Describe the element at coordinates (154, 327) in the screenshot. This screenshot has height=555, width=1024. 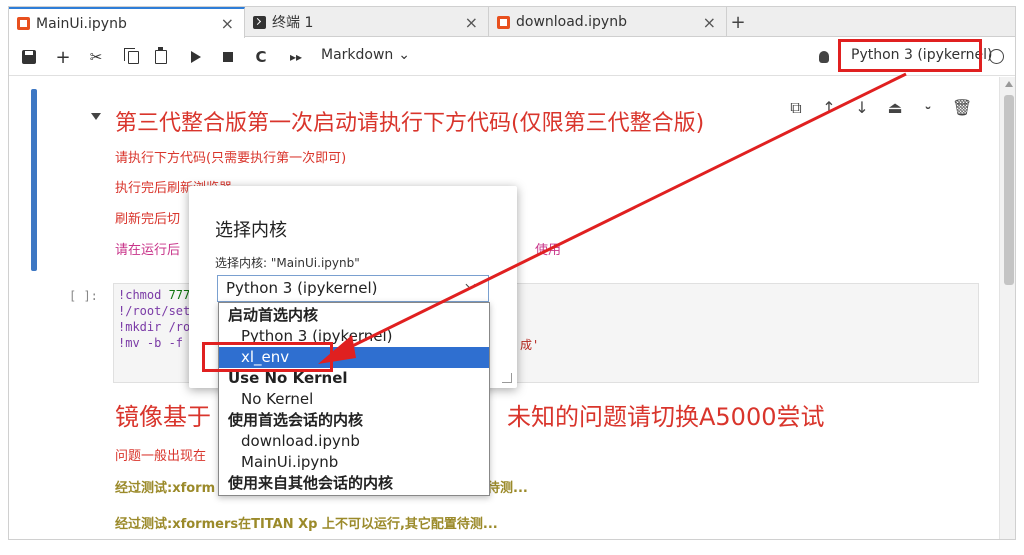
I see `code-line: !mkdir /ro` at that location.